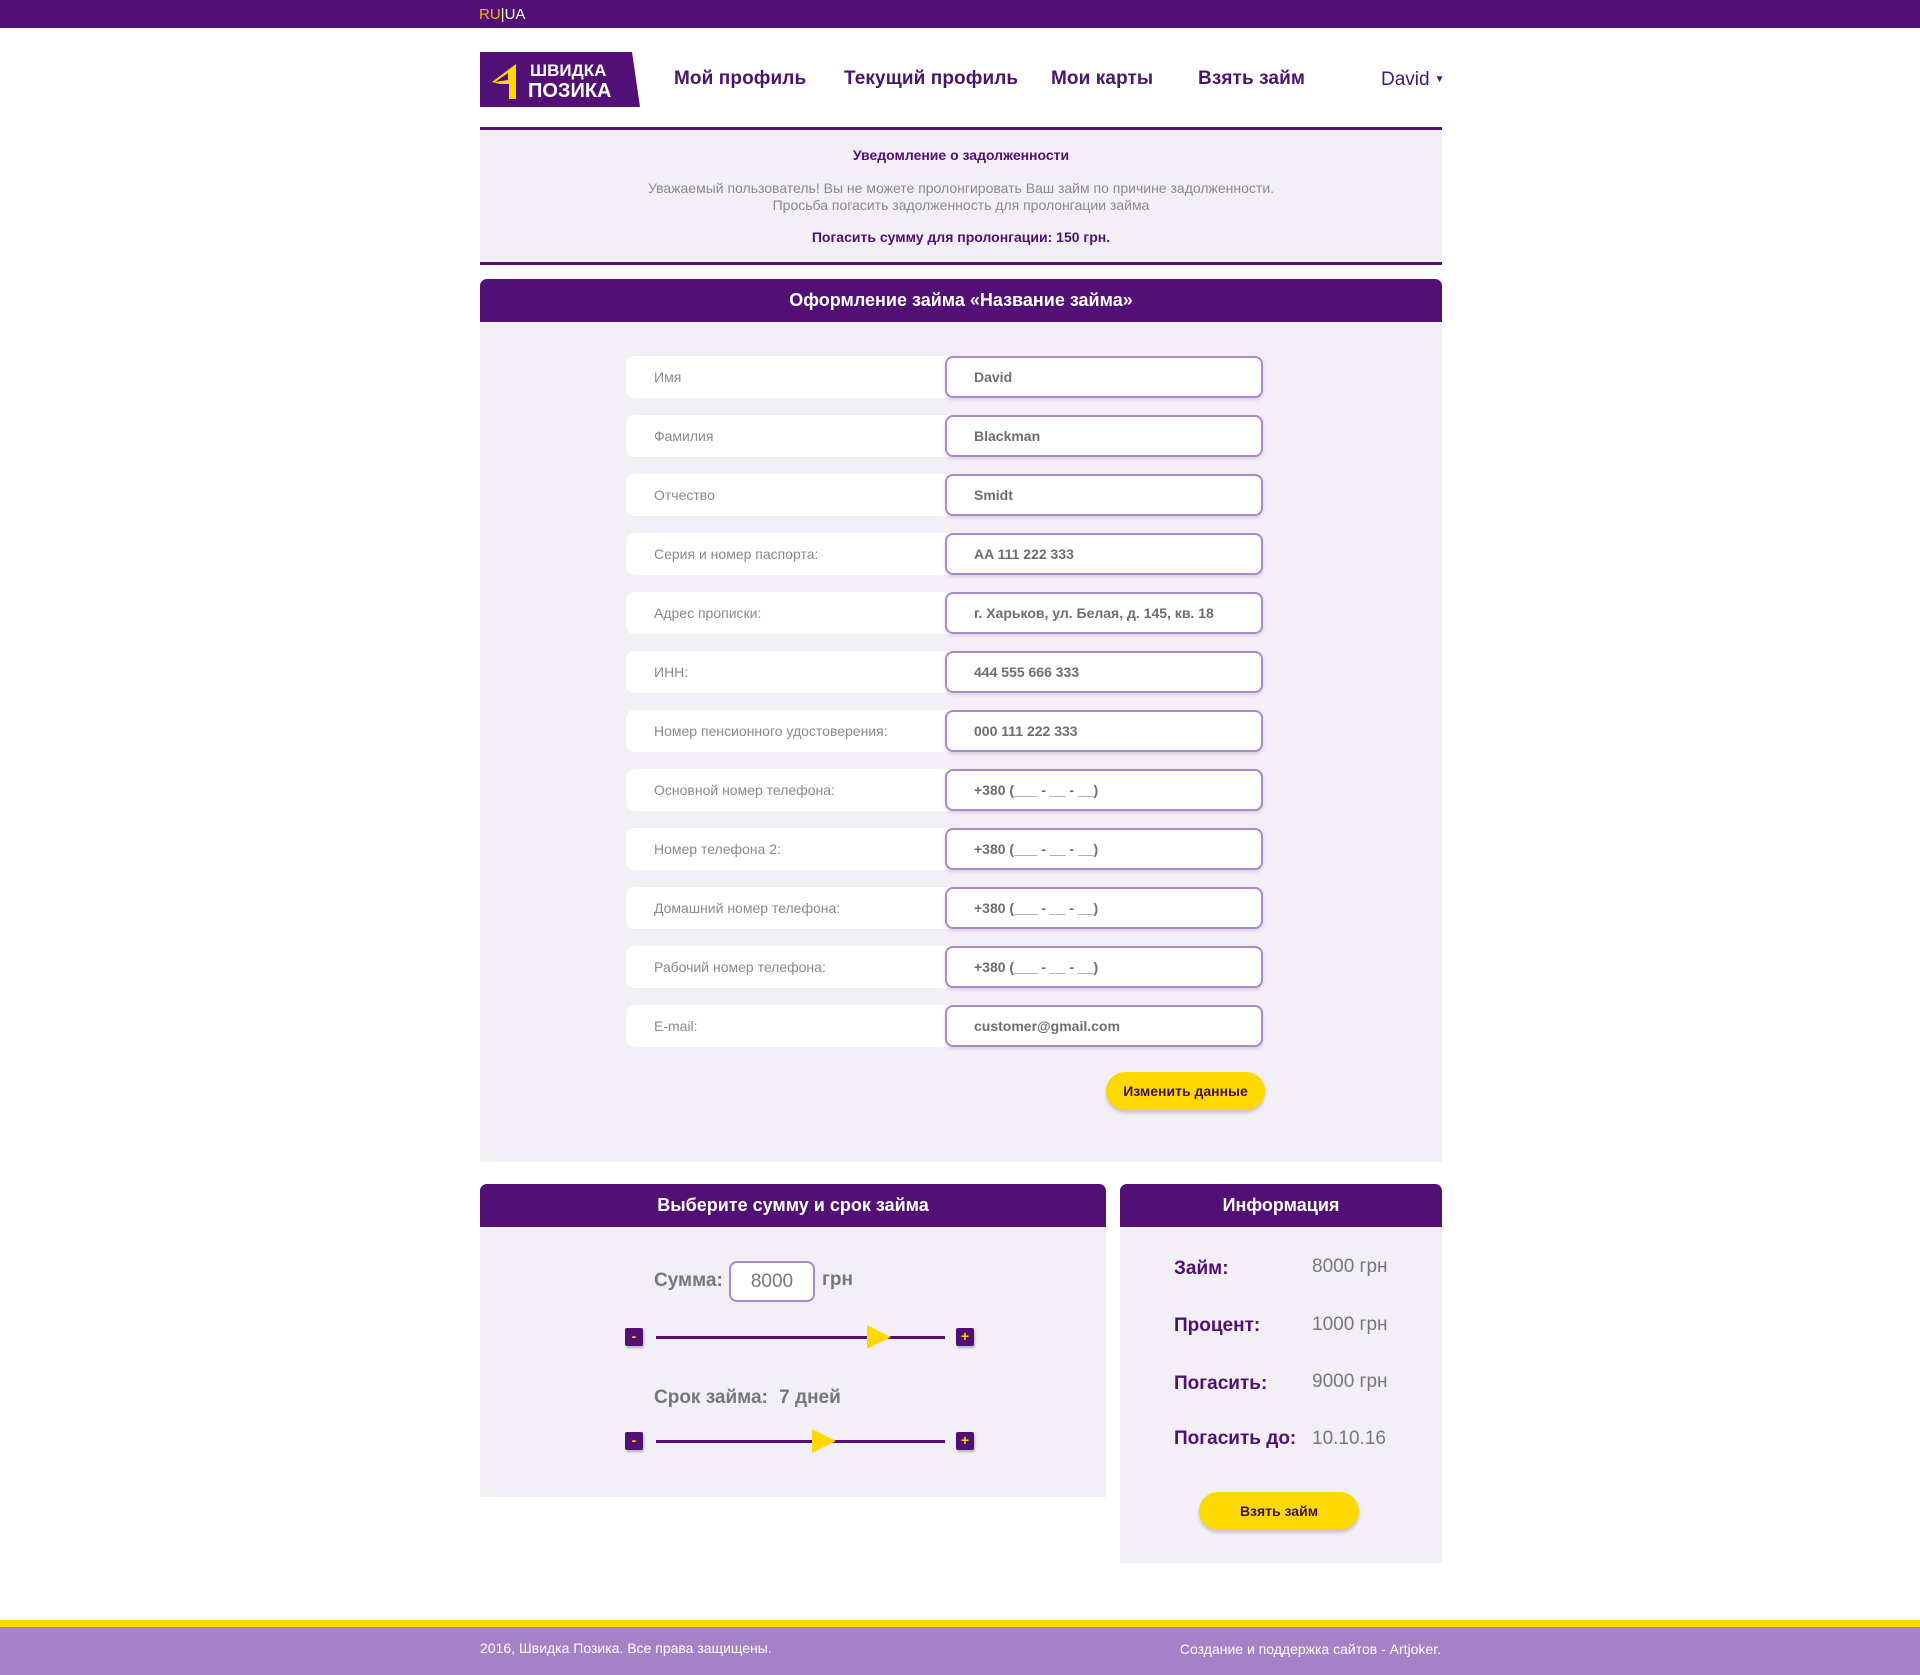 The height and width of the screenshot is (1675, 1920). I want to click on top-bar: RU|UA, so click(960, 14).